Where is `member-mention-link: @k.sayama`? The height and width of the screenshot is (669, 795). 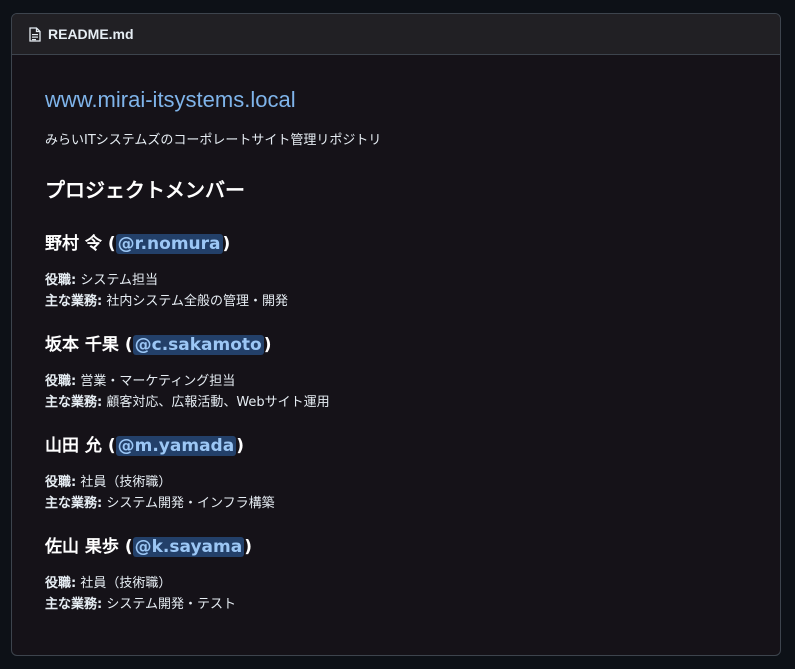
member-mention-link: @k.sayama is located at coordinates (188, 547).